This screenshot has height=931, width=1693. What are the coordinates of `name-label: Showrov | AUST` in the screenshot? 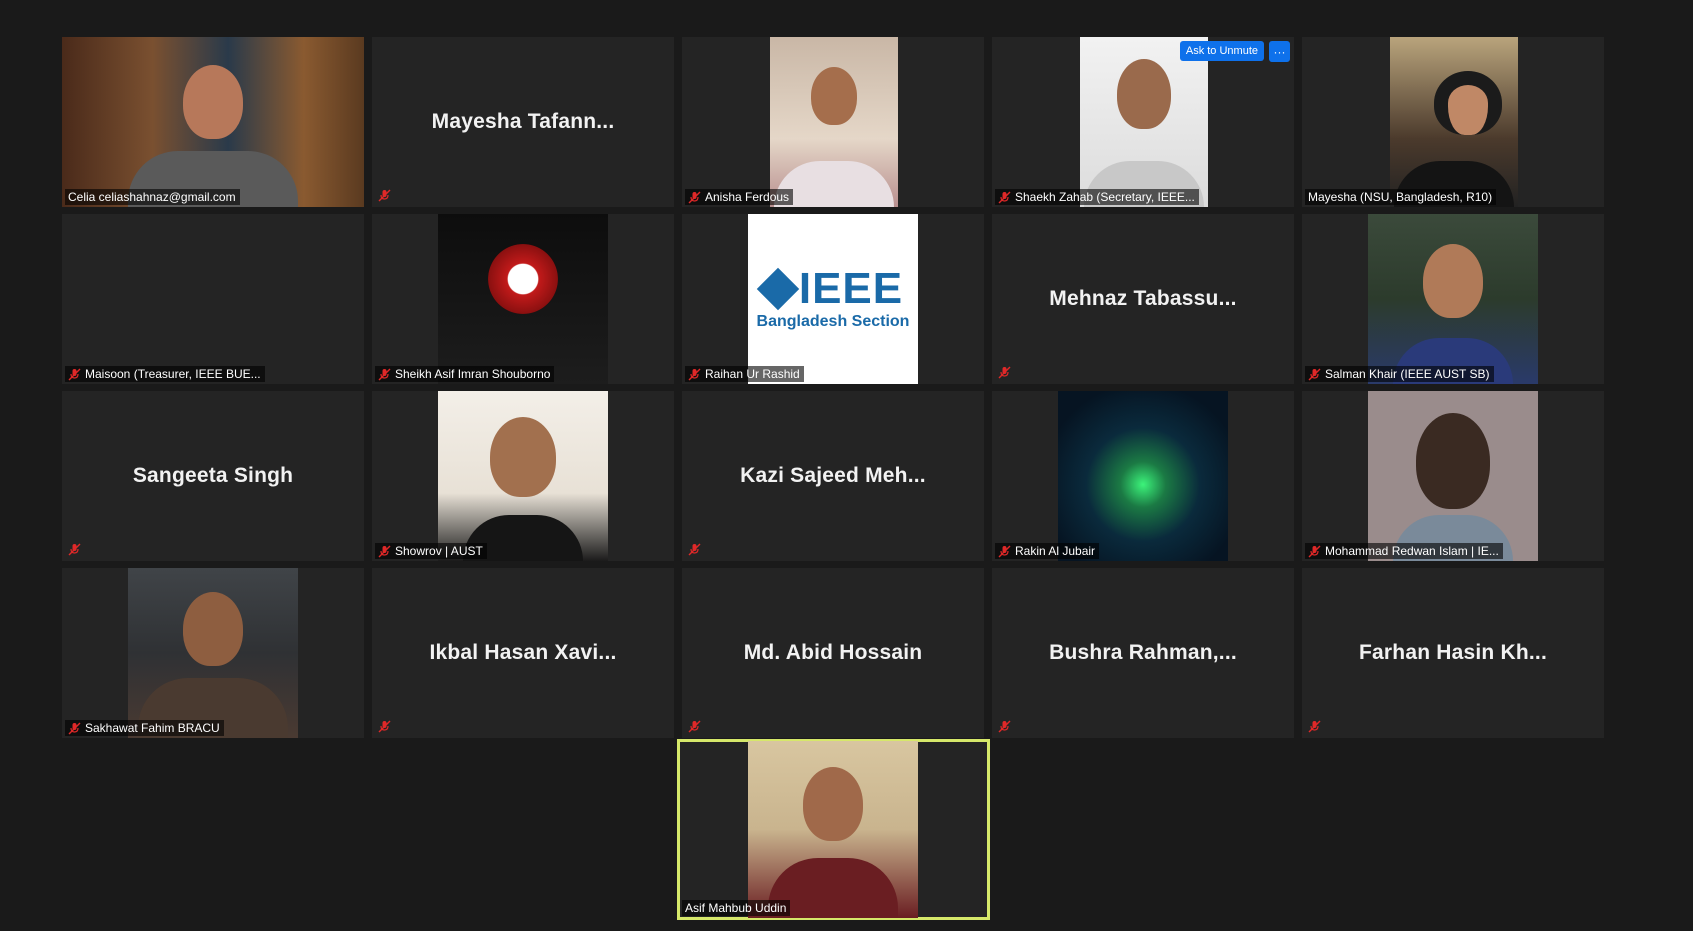 It's located at (431, 551).